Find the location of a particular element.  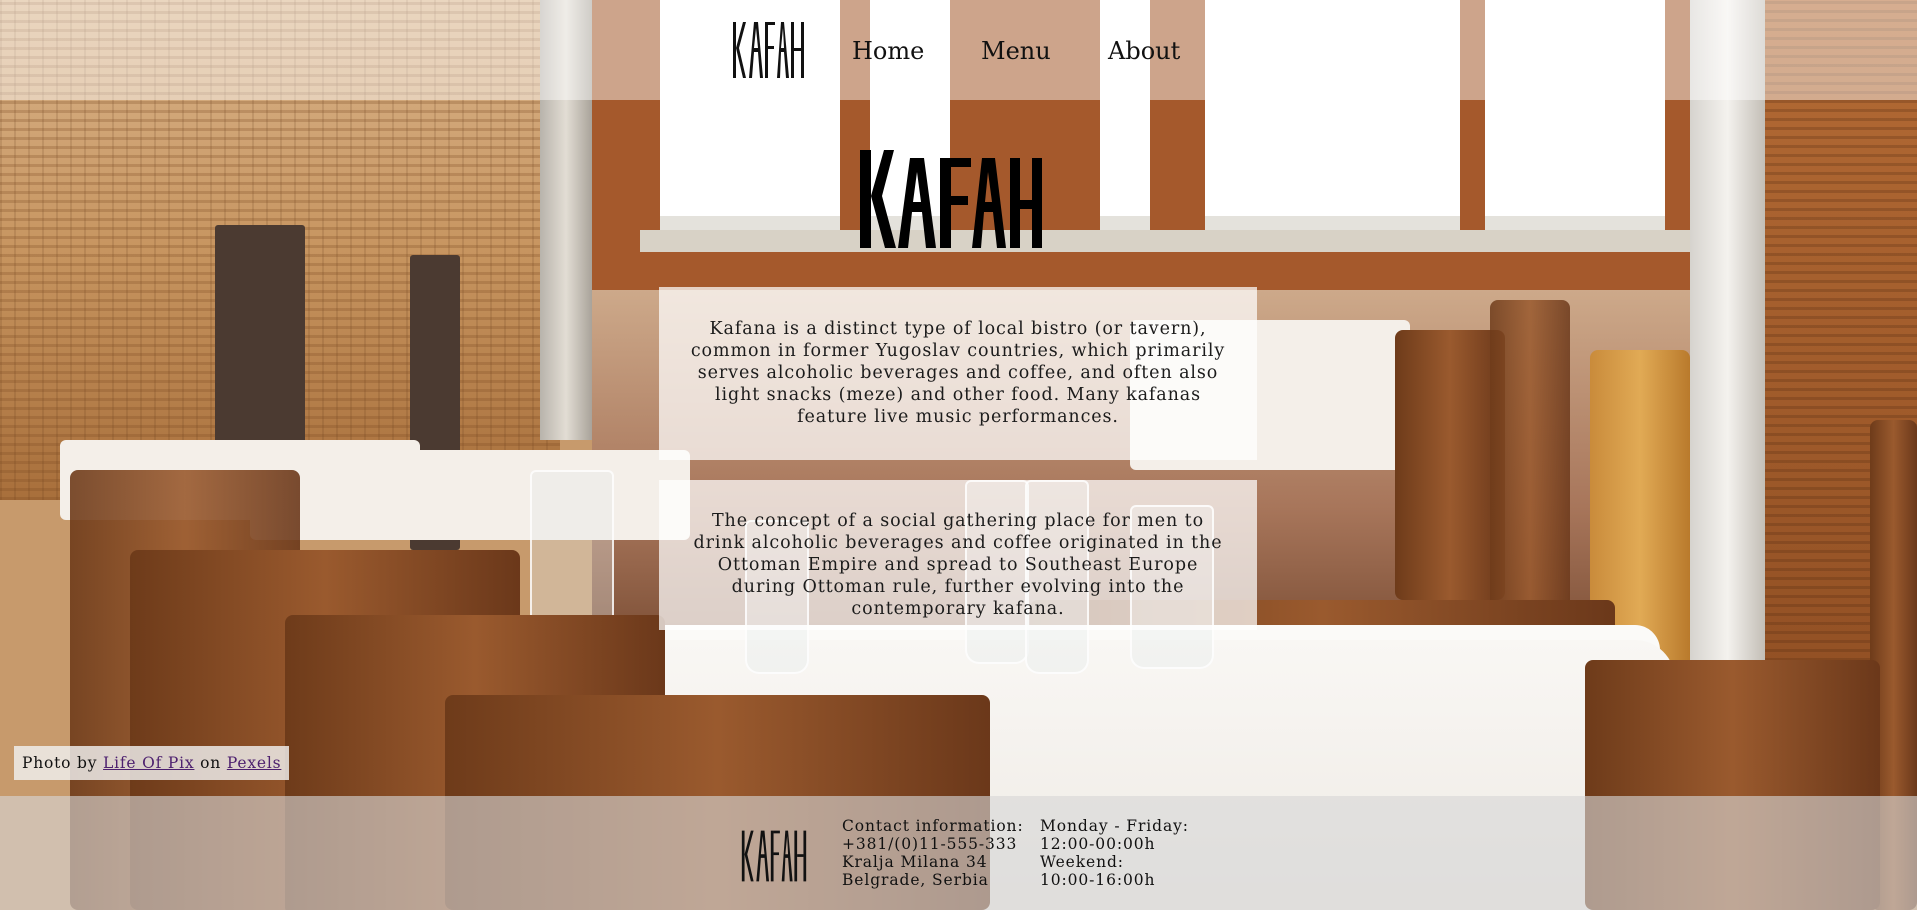

bg-table is located at coordinates (470, 495).